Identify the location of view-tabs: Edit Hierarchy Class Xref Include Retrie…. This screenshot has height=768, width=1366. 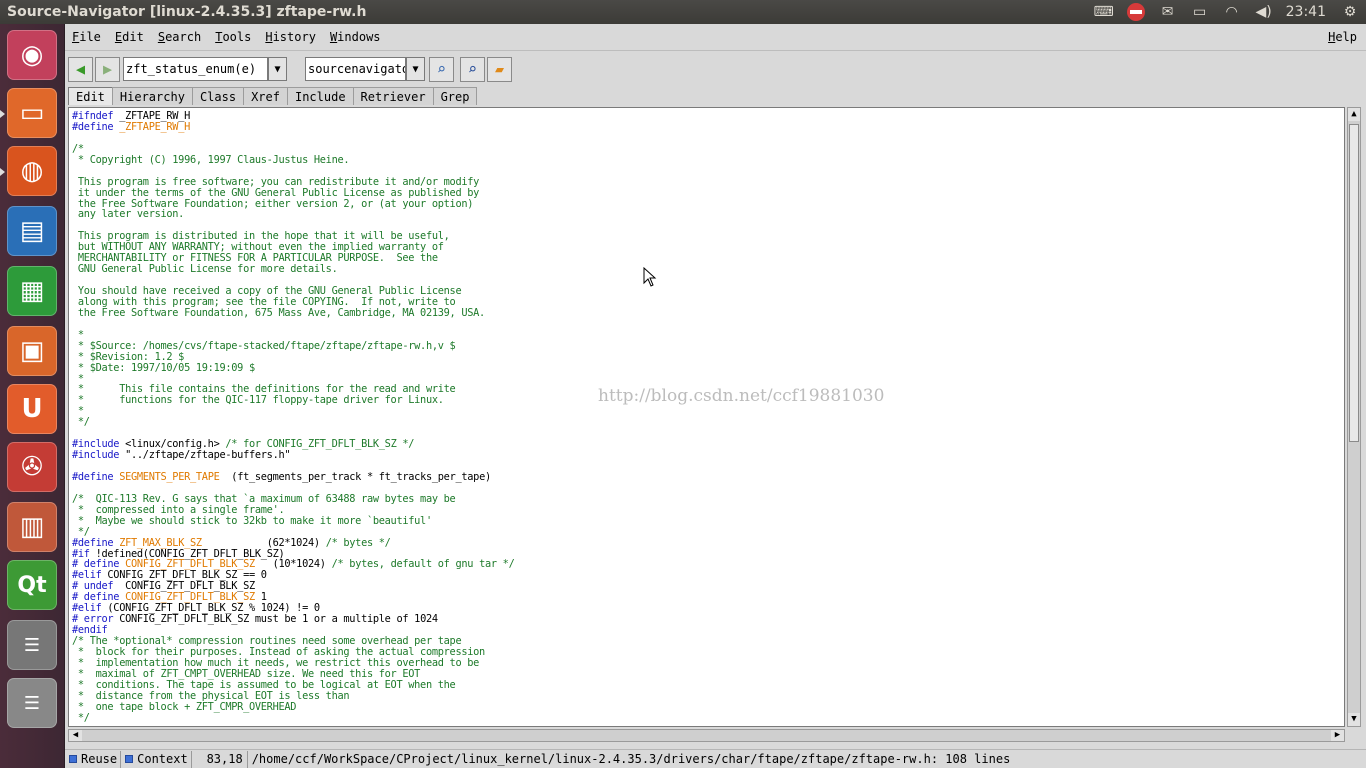
(273, 96).